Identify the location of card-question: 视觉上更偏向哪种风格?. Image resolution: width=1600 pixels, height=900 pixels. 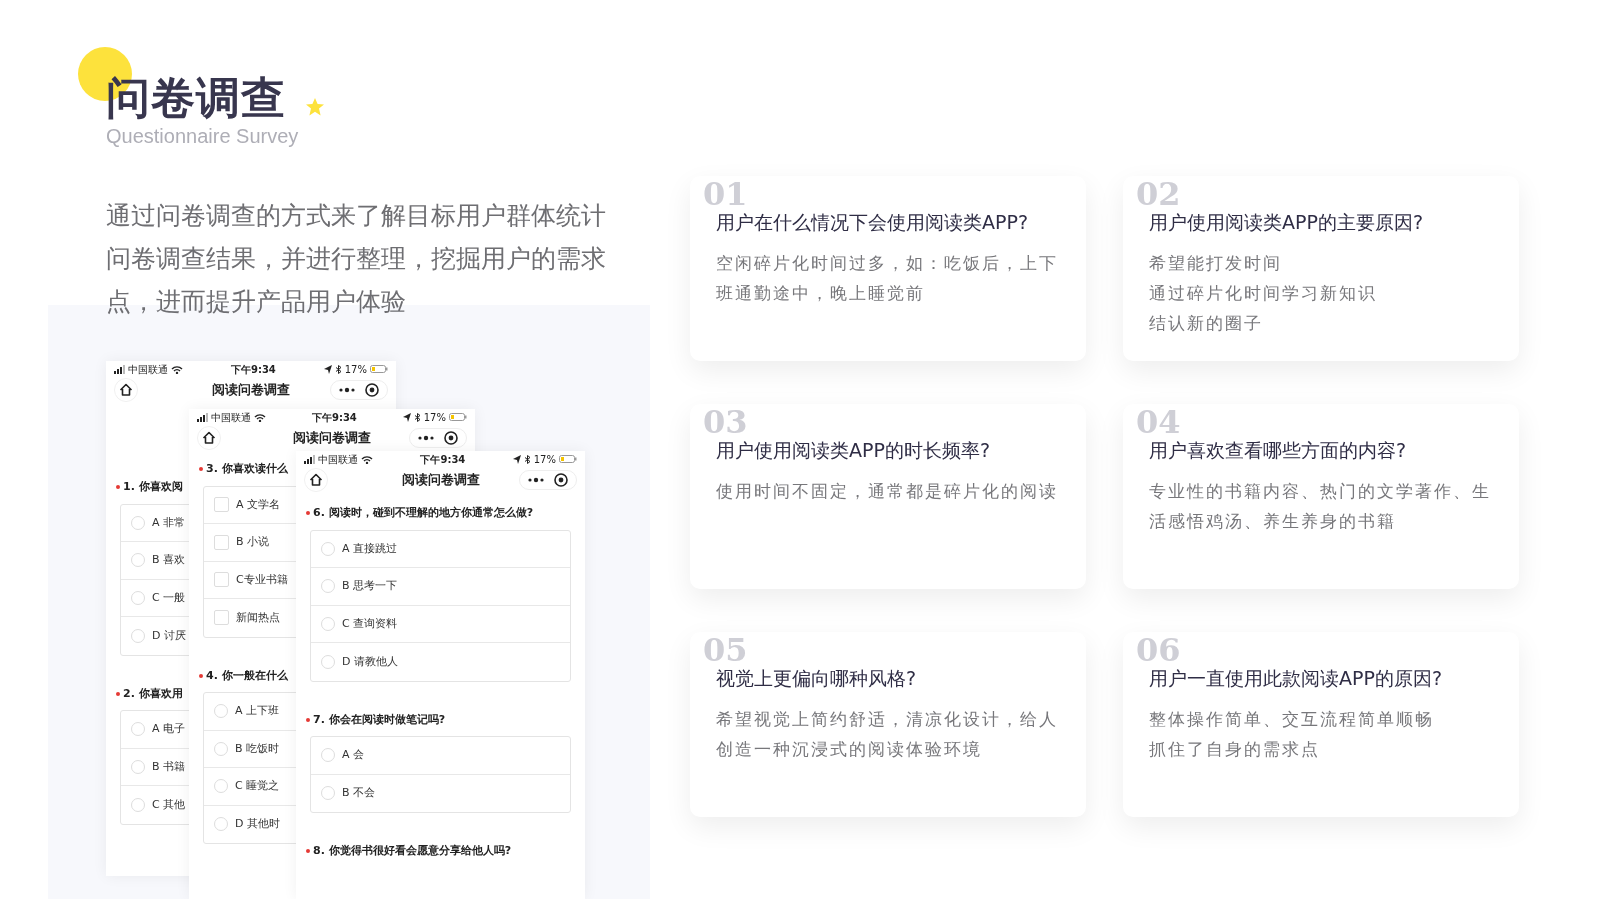
(817, 678).